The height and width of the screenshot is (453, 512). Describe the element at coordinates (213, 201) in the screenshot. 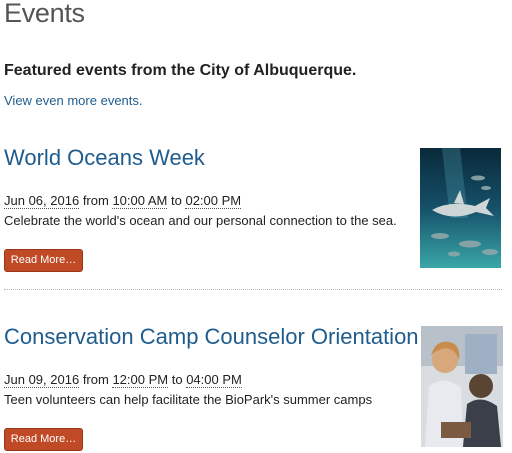

I see `event-end-time: 02:00 PM` at that location.